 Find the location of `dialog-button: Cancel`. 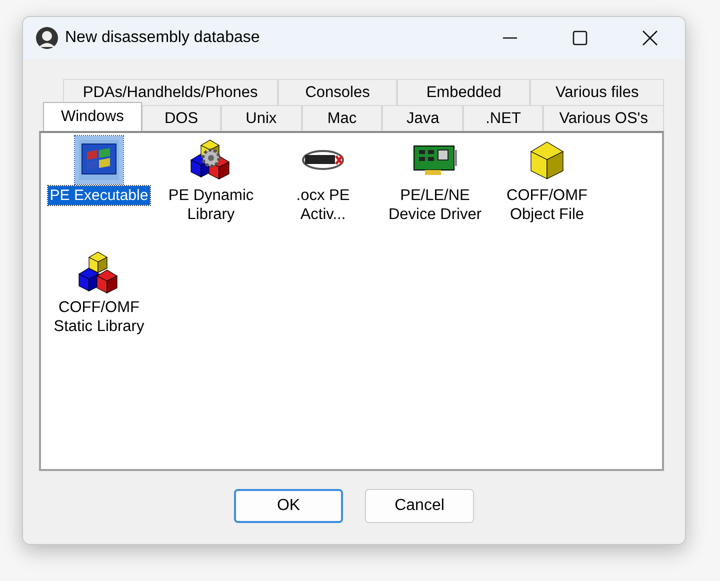

dialog-button: Cancel is located at coordinates (419, 506).